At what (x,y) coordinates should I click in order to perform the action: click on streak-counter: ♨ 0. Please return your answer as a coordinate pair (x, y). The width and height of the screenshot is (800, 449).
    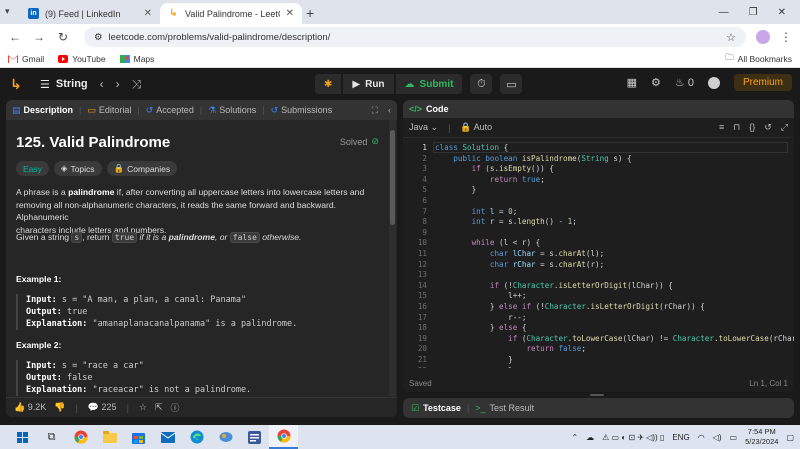
    Looking at the image, I should click on (684, 82).